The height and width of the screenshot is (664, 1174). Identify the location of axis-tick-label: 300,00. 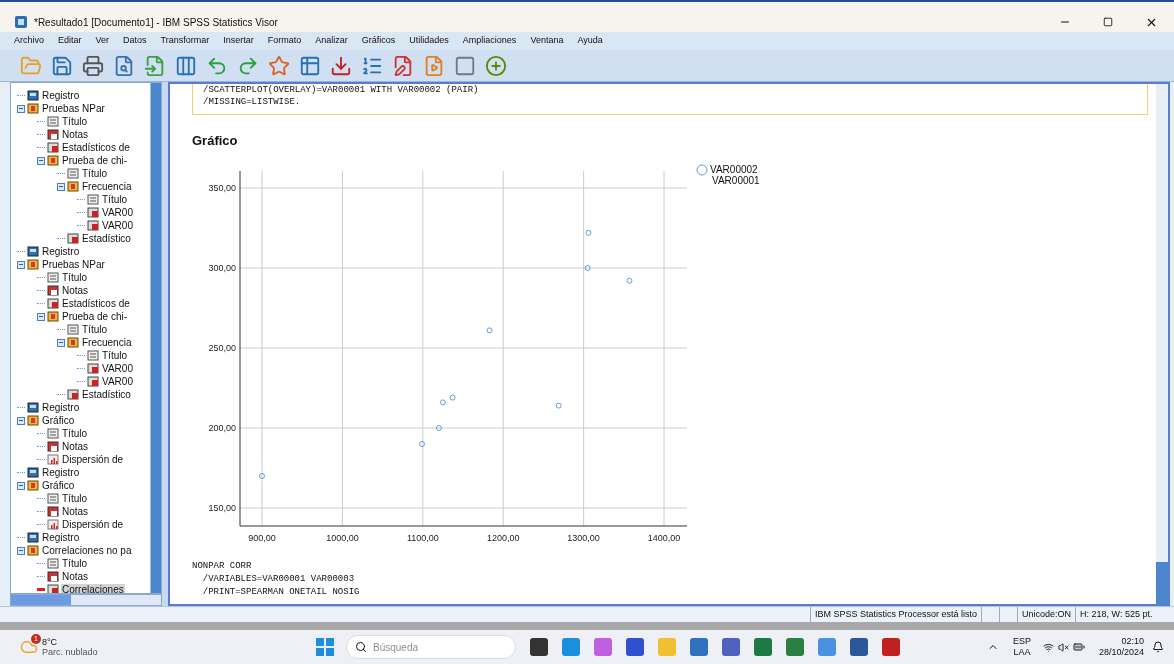
(222, 267).